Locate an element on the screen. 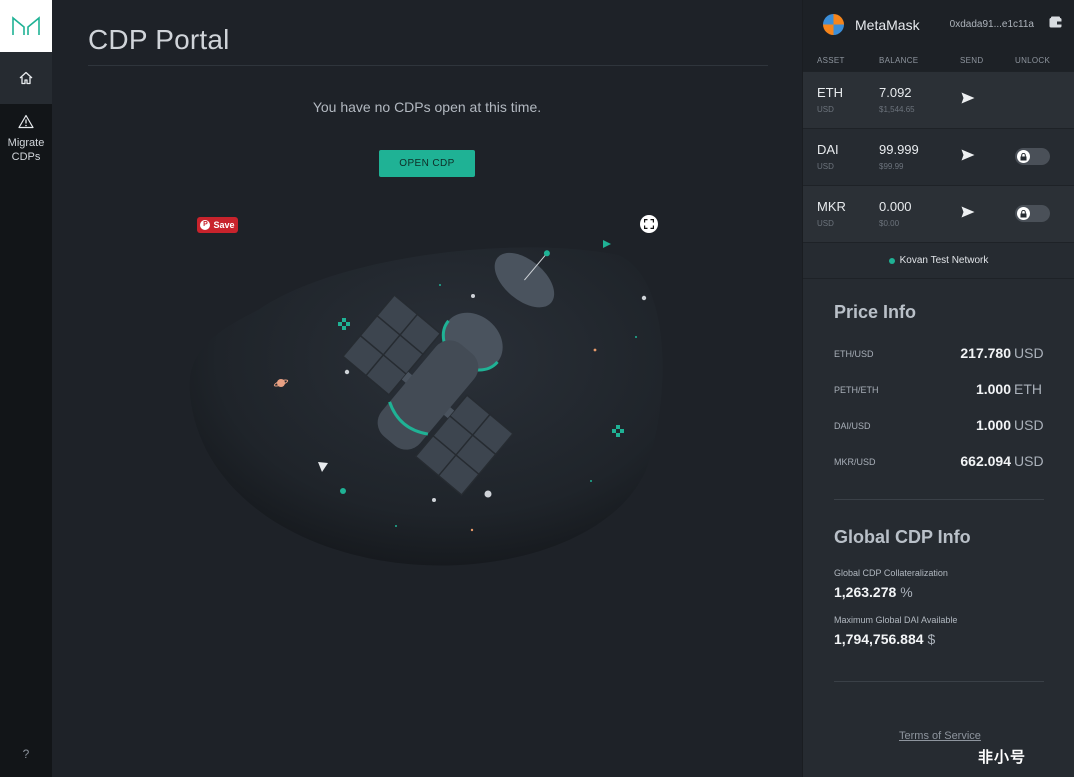 This screenshot has width=1074, height=777. price-pair: PETH/ETH is located at coordinates (856, 390).